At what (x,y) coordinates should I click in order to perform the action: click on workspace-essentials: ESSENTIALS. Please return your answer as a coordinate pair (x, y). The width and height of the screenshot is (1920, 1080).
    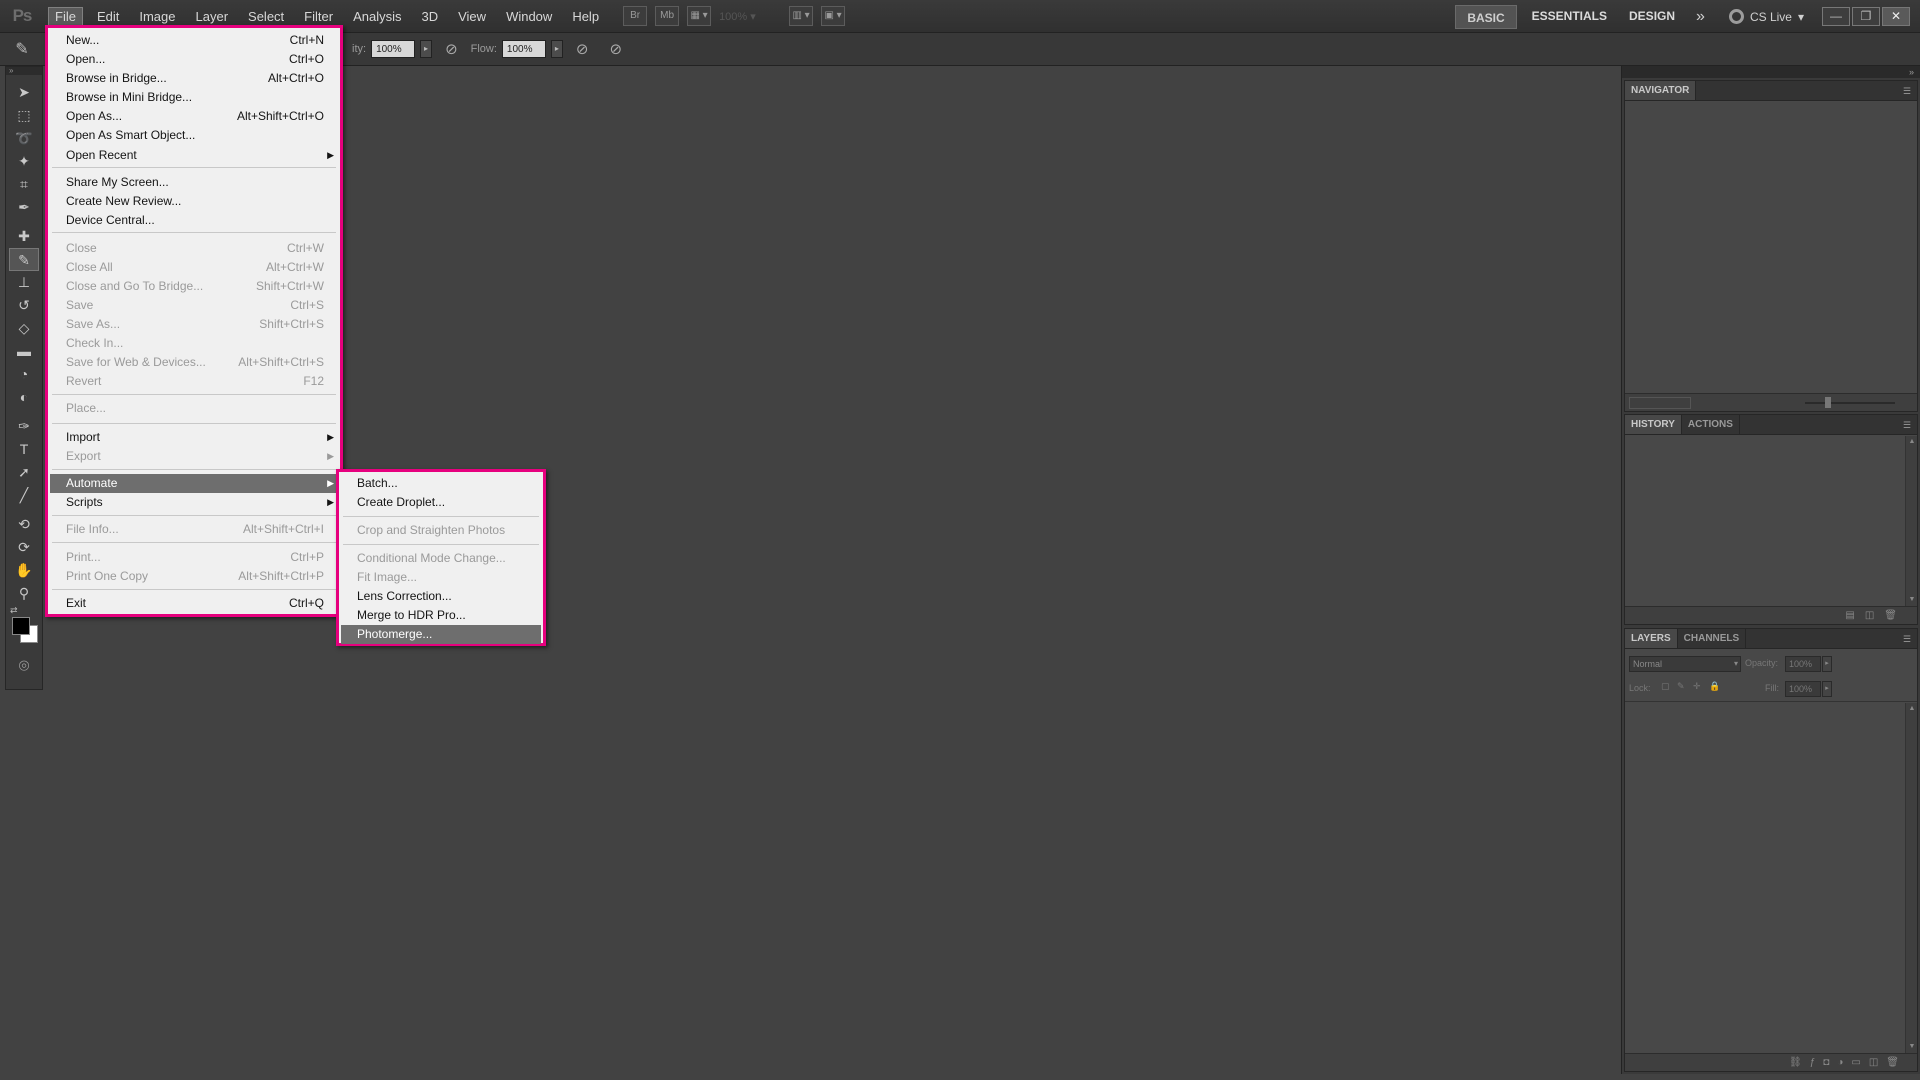
    Looking at the image, I should click on (1569, 16).